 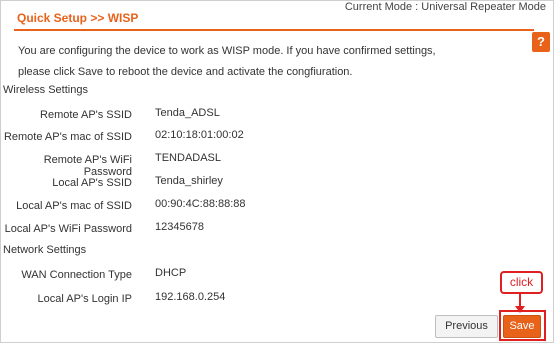 I want to click on save-highlight-box, so click(x=522, y=325).